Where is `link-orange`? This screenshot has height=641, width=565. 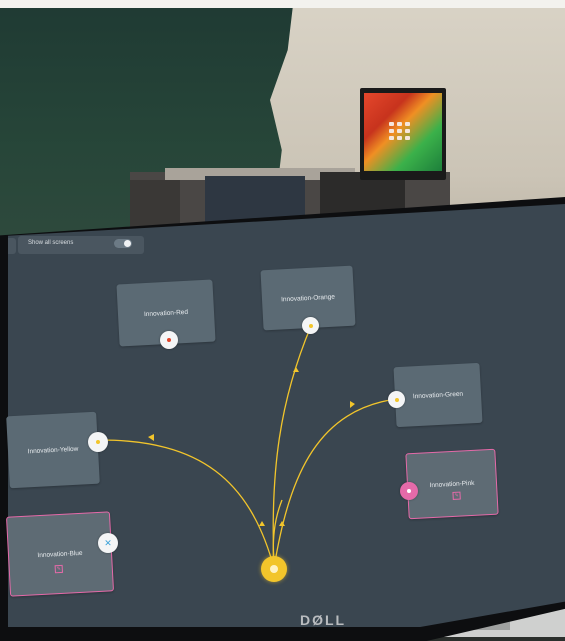
link-orange is located at coordinates (292, 447).